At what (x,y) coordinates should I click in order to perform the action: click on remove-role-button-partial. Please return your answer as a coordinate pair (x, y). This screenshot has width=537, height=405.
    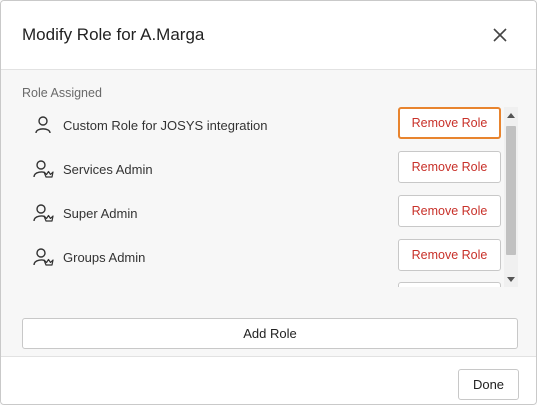
    Looking at the image, I should click on (449, 284).